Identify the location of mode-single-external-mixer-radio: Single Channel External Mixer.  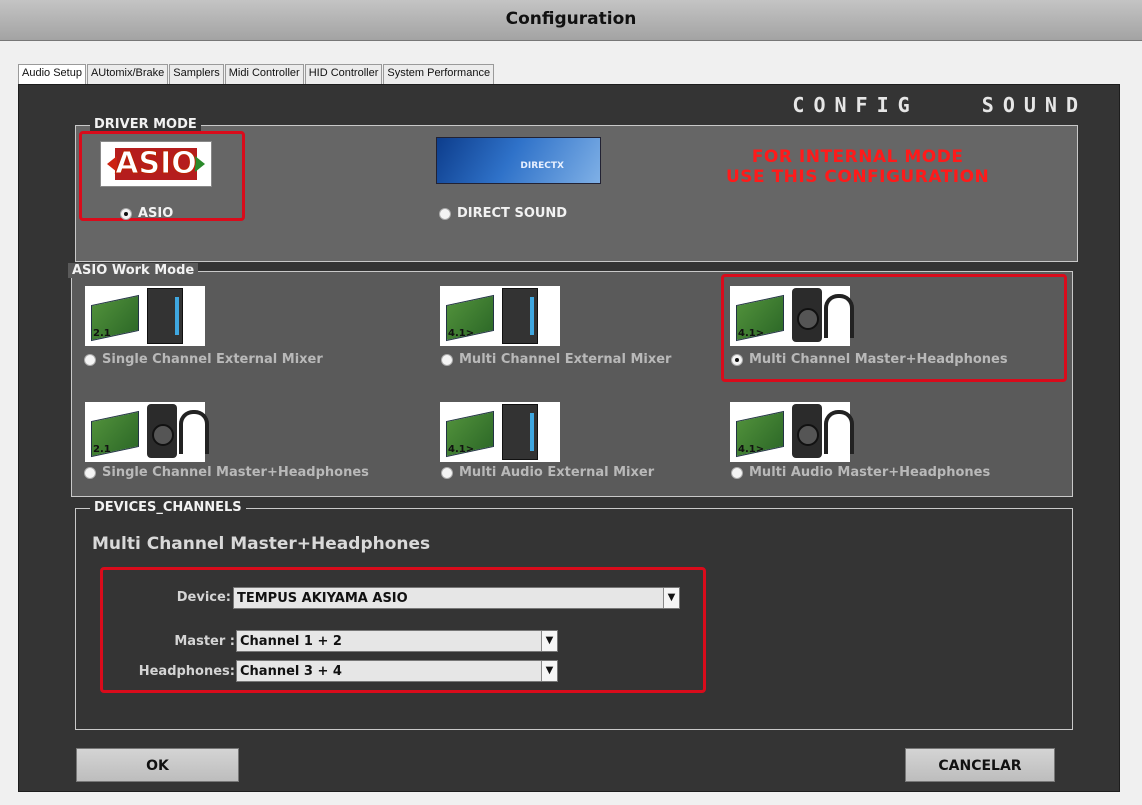
(203, 359).